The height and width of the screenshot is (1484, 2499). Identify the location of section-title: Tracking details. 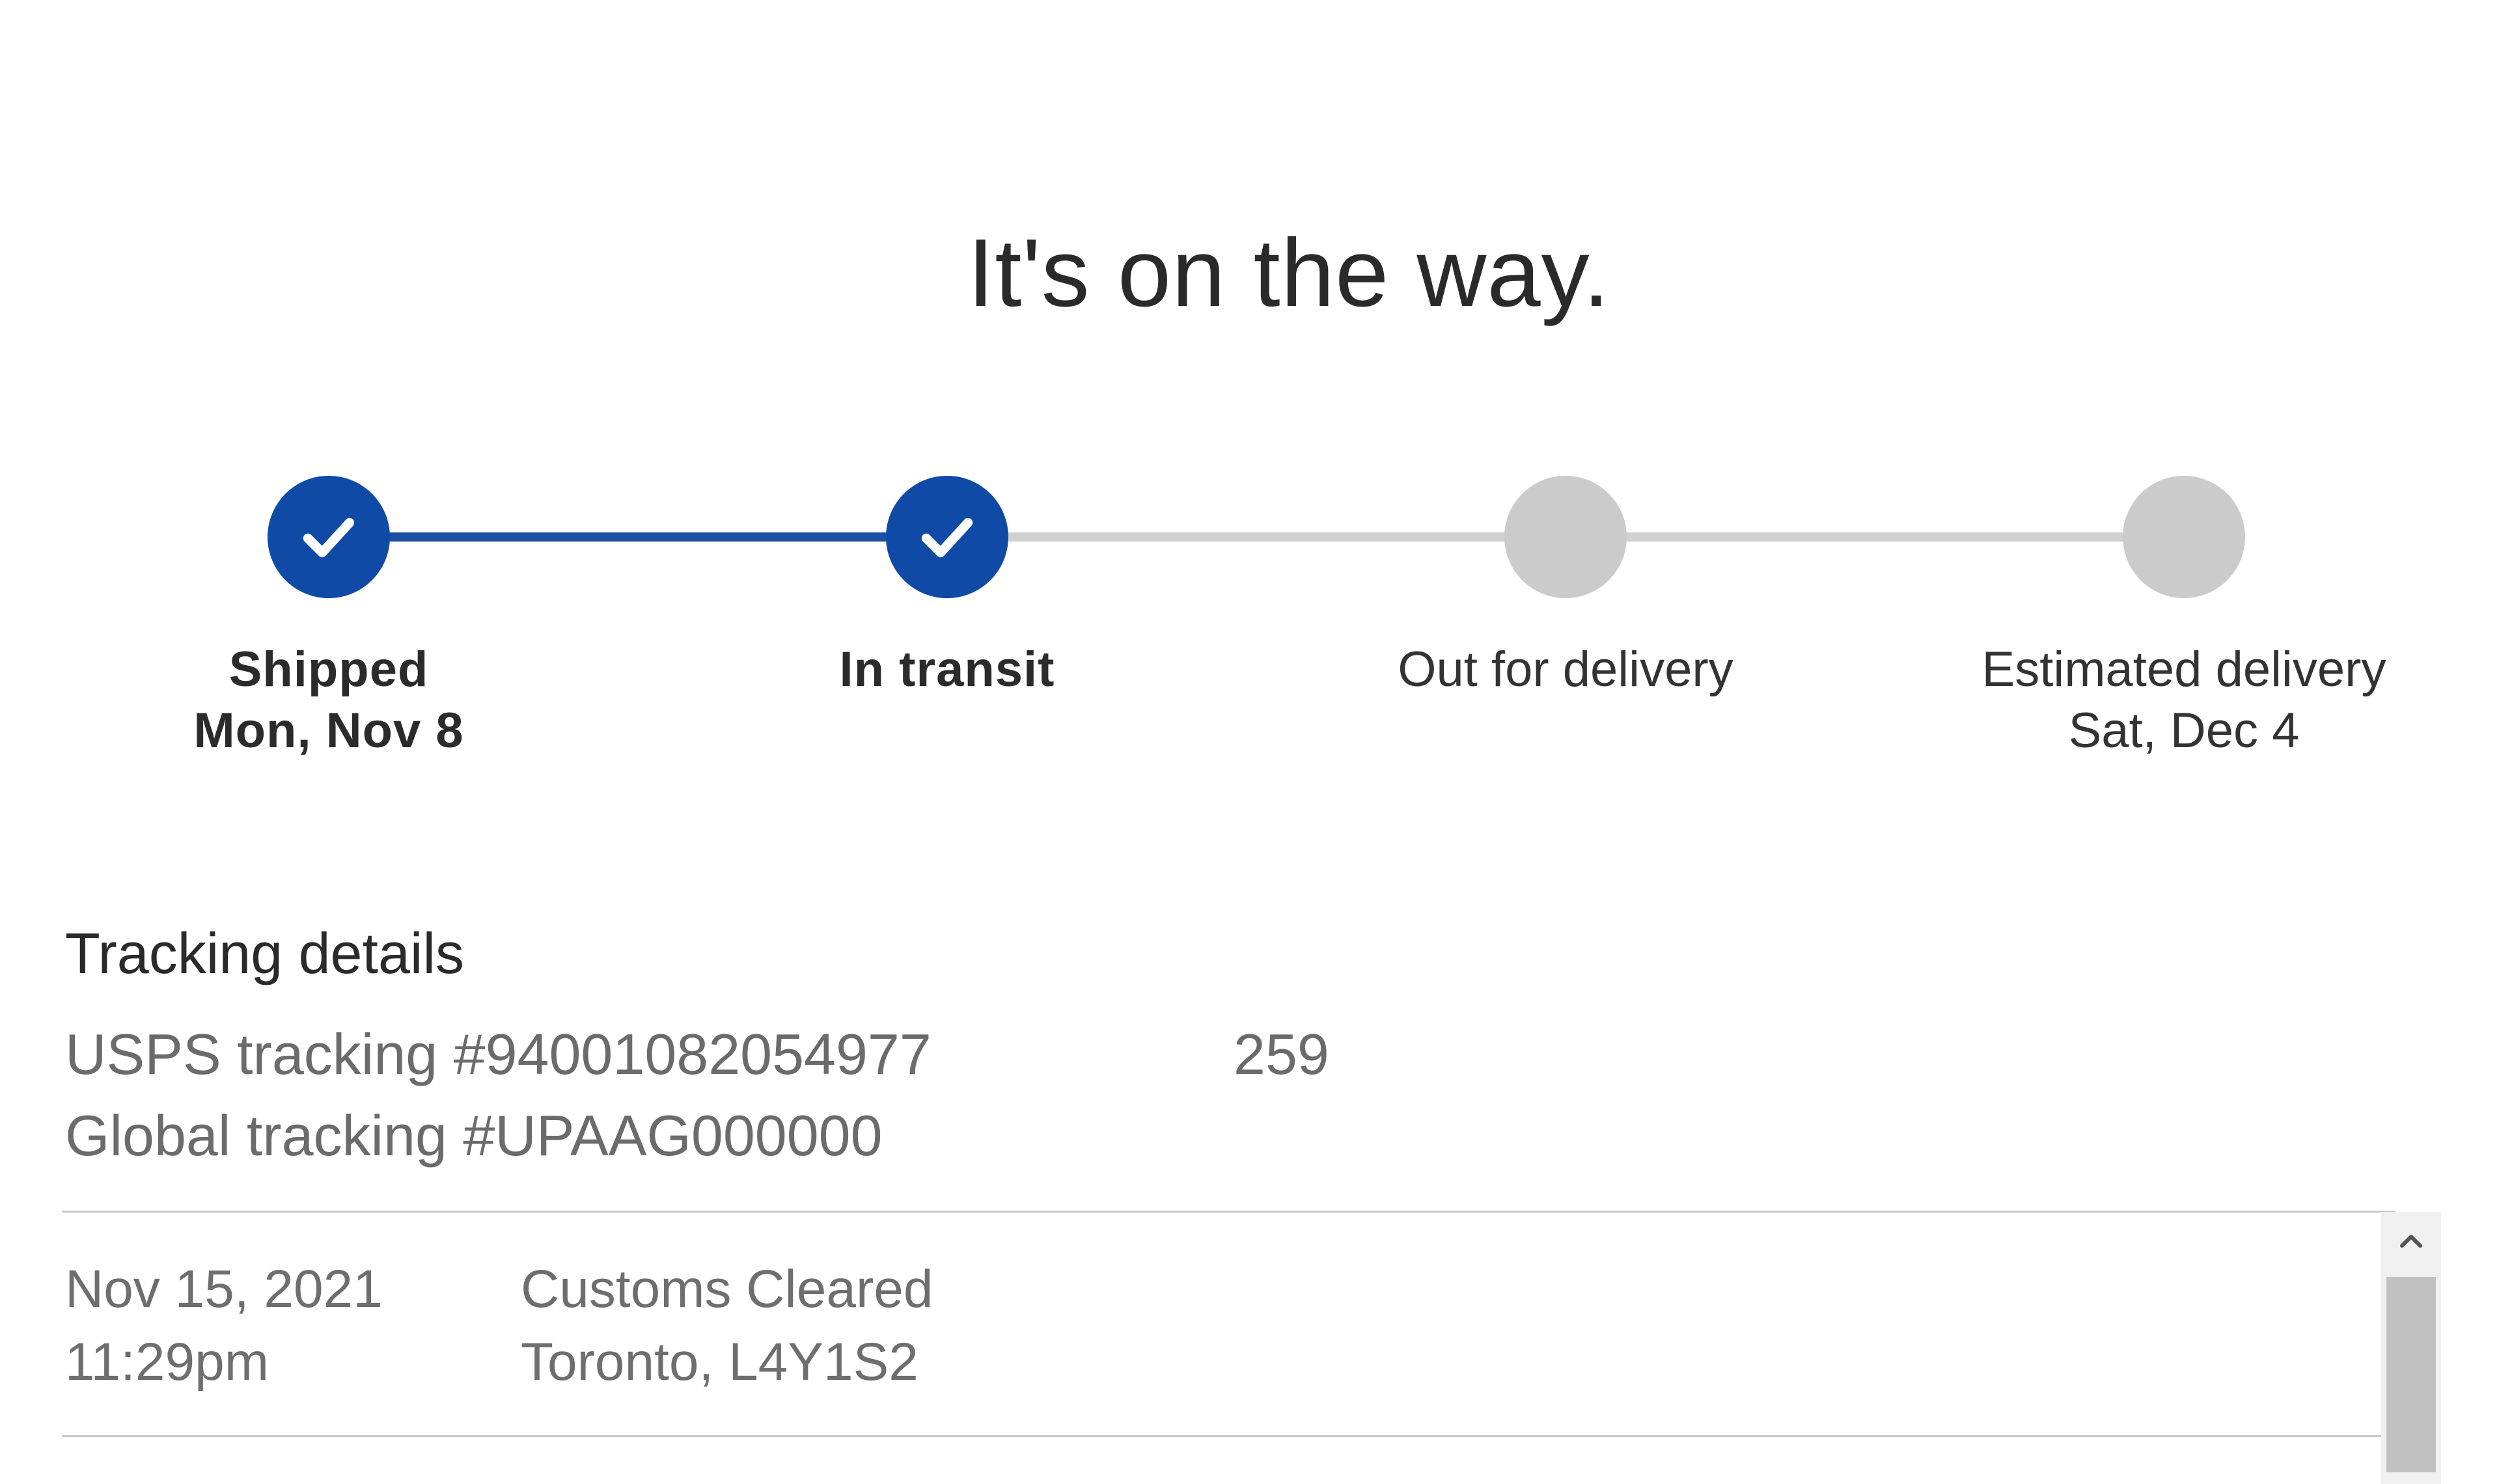
(264, 953).